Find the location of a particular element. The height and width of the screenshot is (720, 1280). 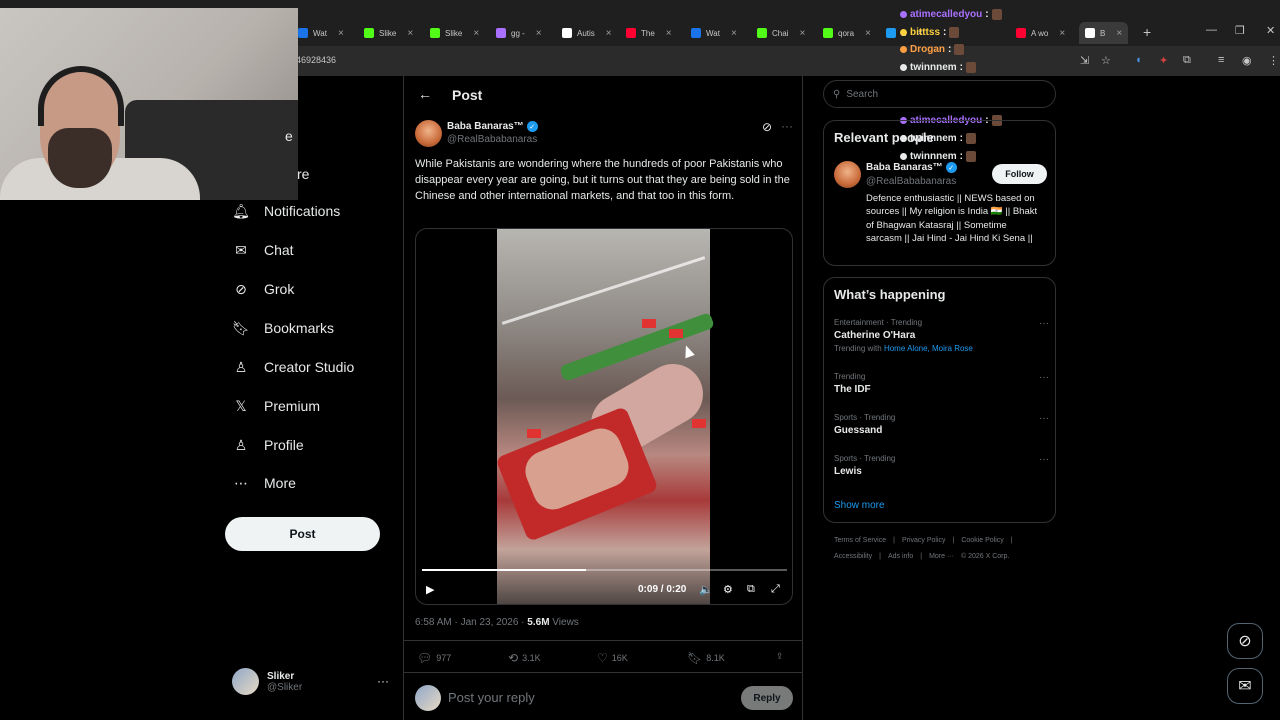

show-more-link: Show more is located at coordinates (859, 505).